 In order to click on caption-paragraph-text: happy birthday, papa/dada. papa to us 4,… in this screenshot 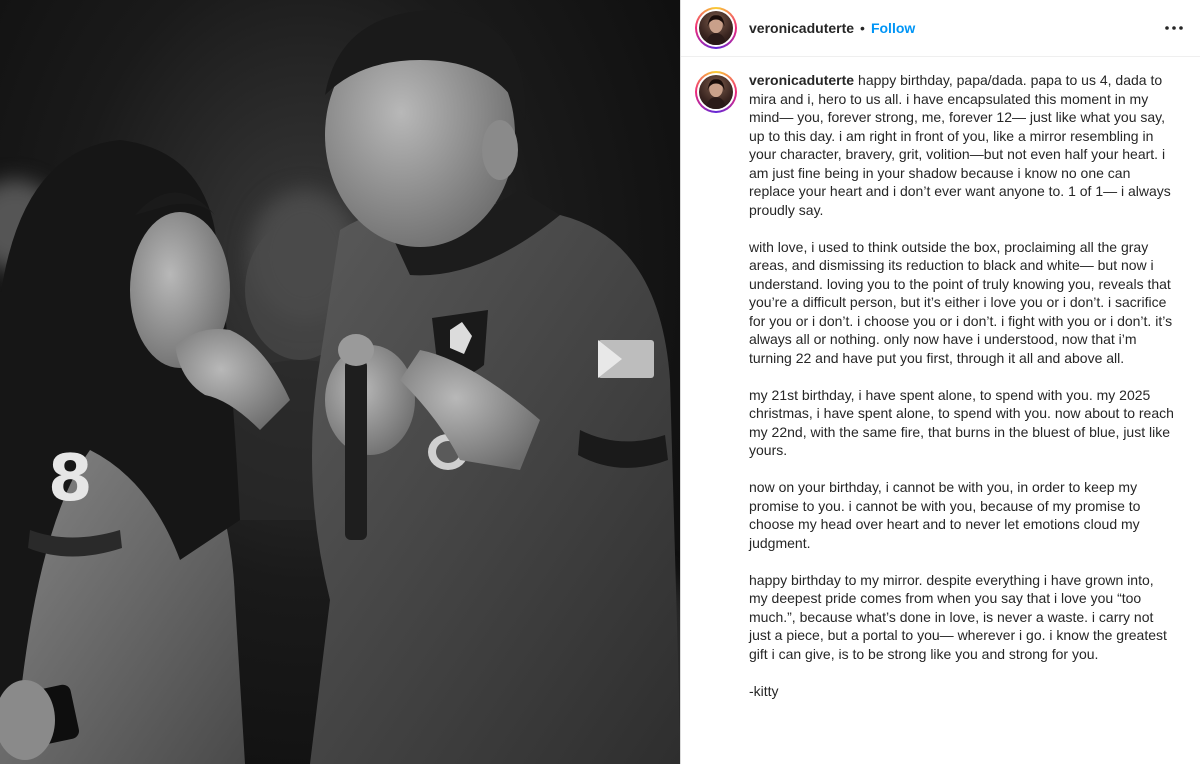, I will do `click(960, 145)`.